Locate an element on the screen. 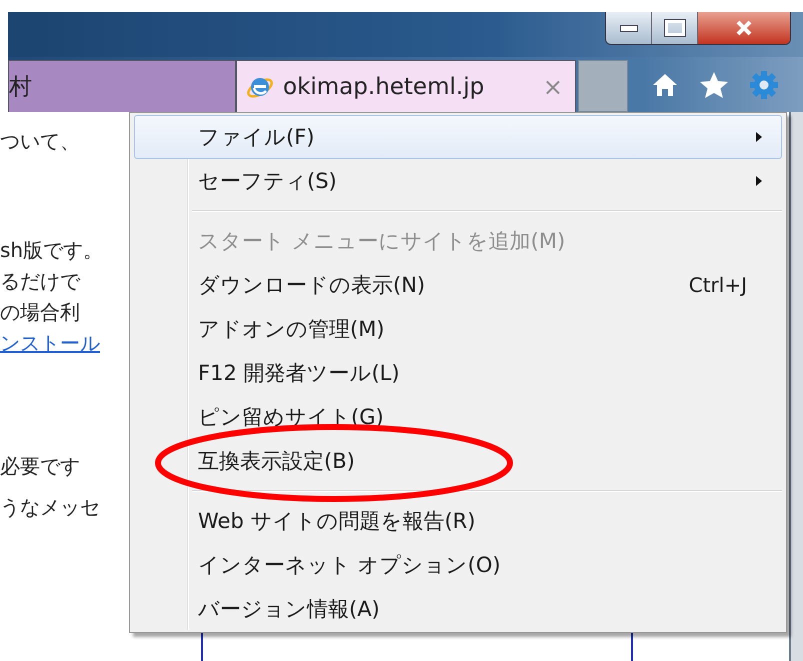 Image resolution: width=803 pixels, height=661 pixels. close-icon is located at coordinates (744, 28).